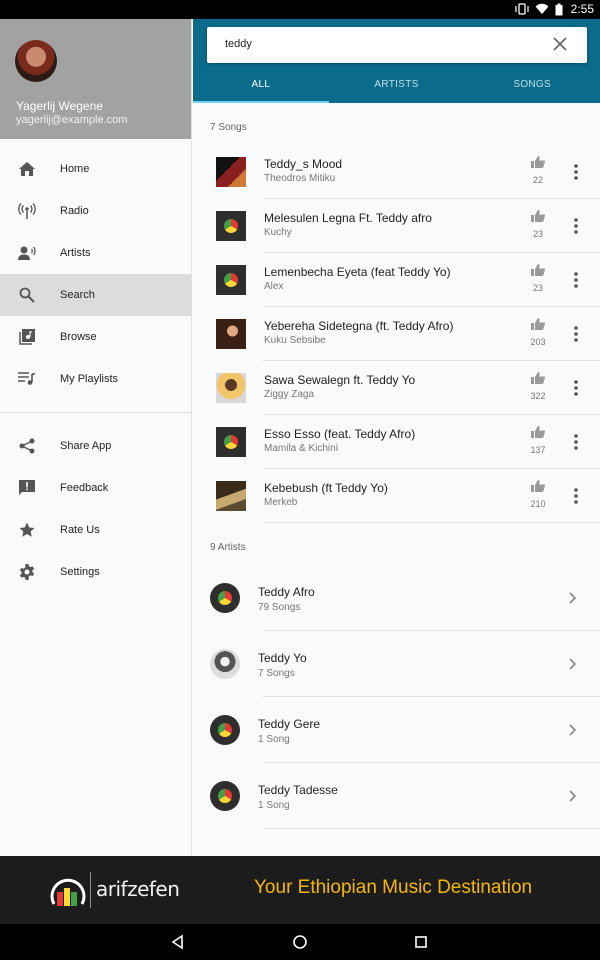 The height and width of the screenshot is (960, 600). I want to click on home-icon, so click(27, 169).